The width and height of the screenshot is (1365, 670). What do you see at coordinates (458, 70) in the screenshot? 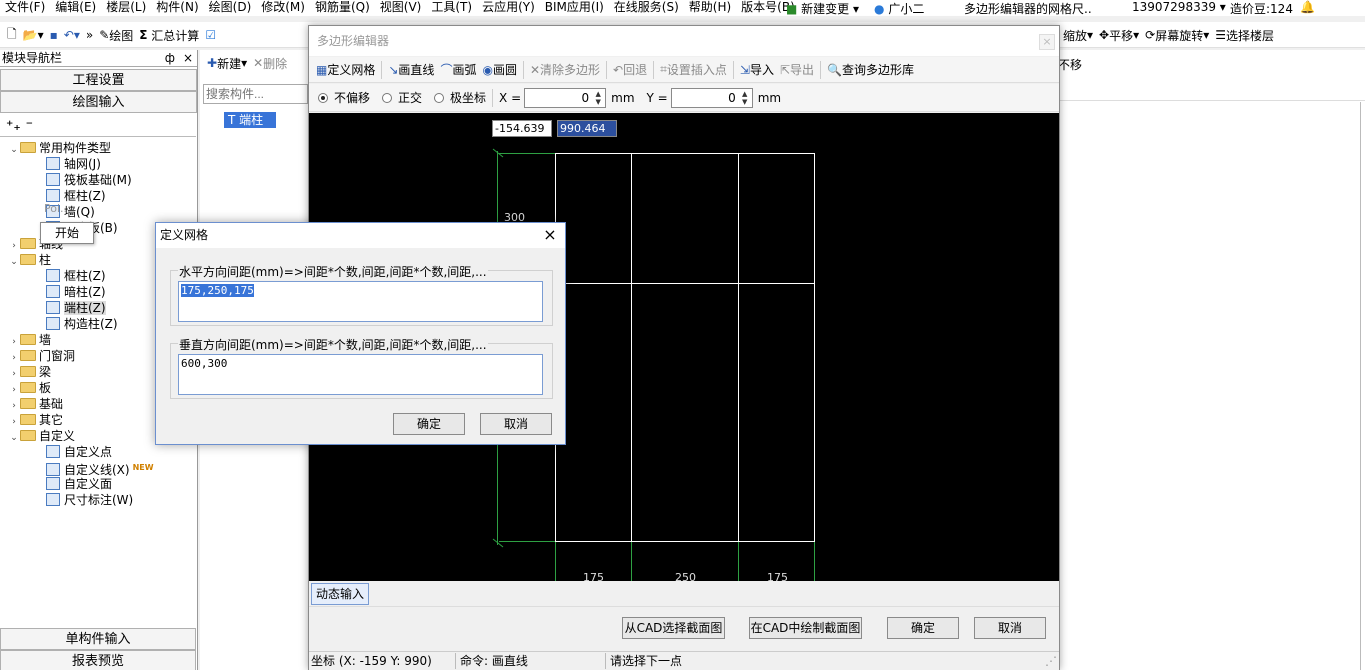
I see `draw-arc-button: ⌒ 画弧` at bounding box center [458, 70].